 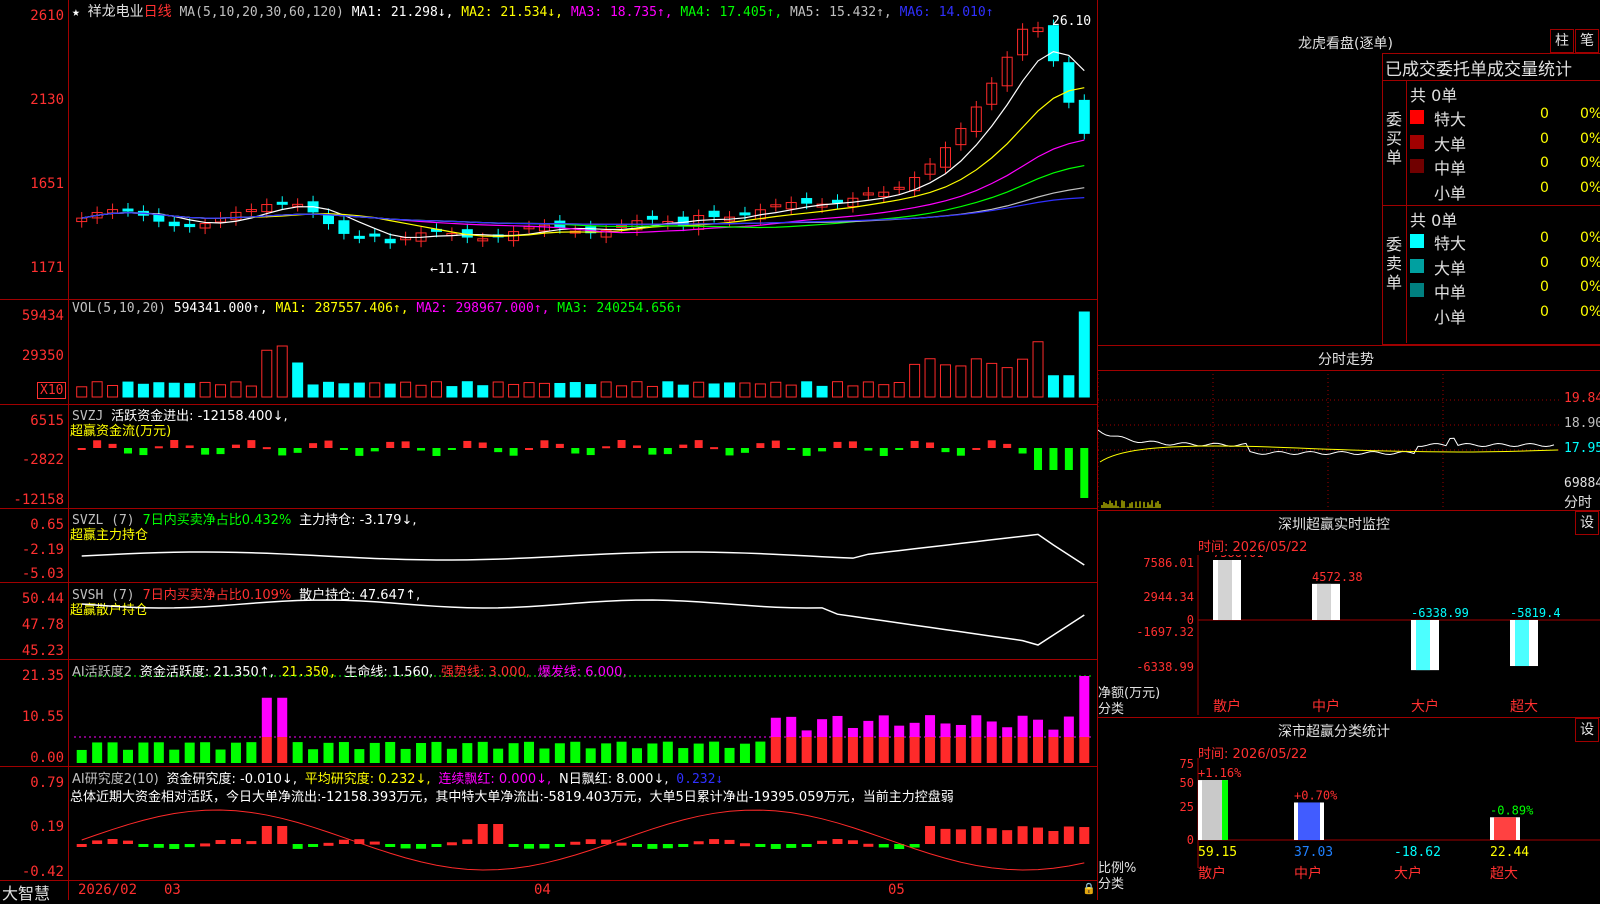 I want to click on intraday-chart, so click(x=1349, y=439).